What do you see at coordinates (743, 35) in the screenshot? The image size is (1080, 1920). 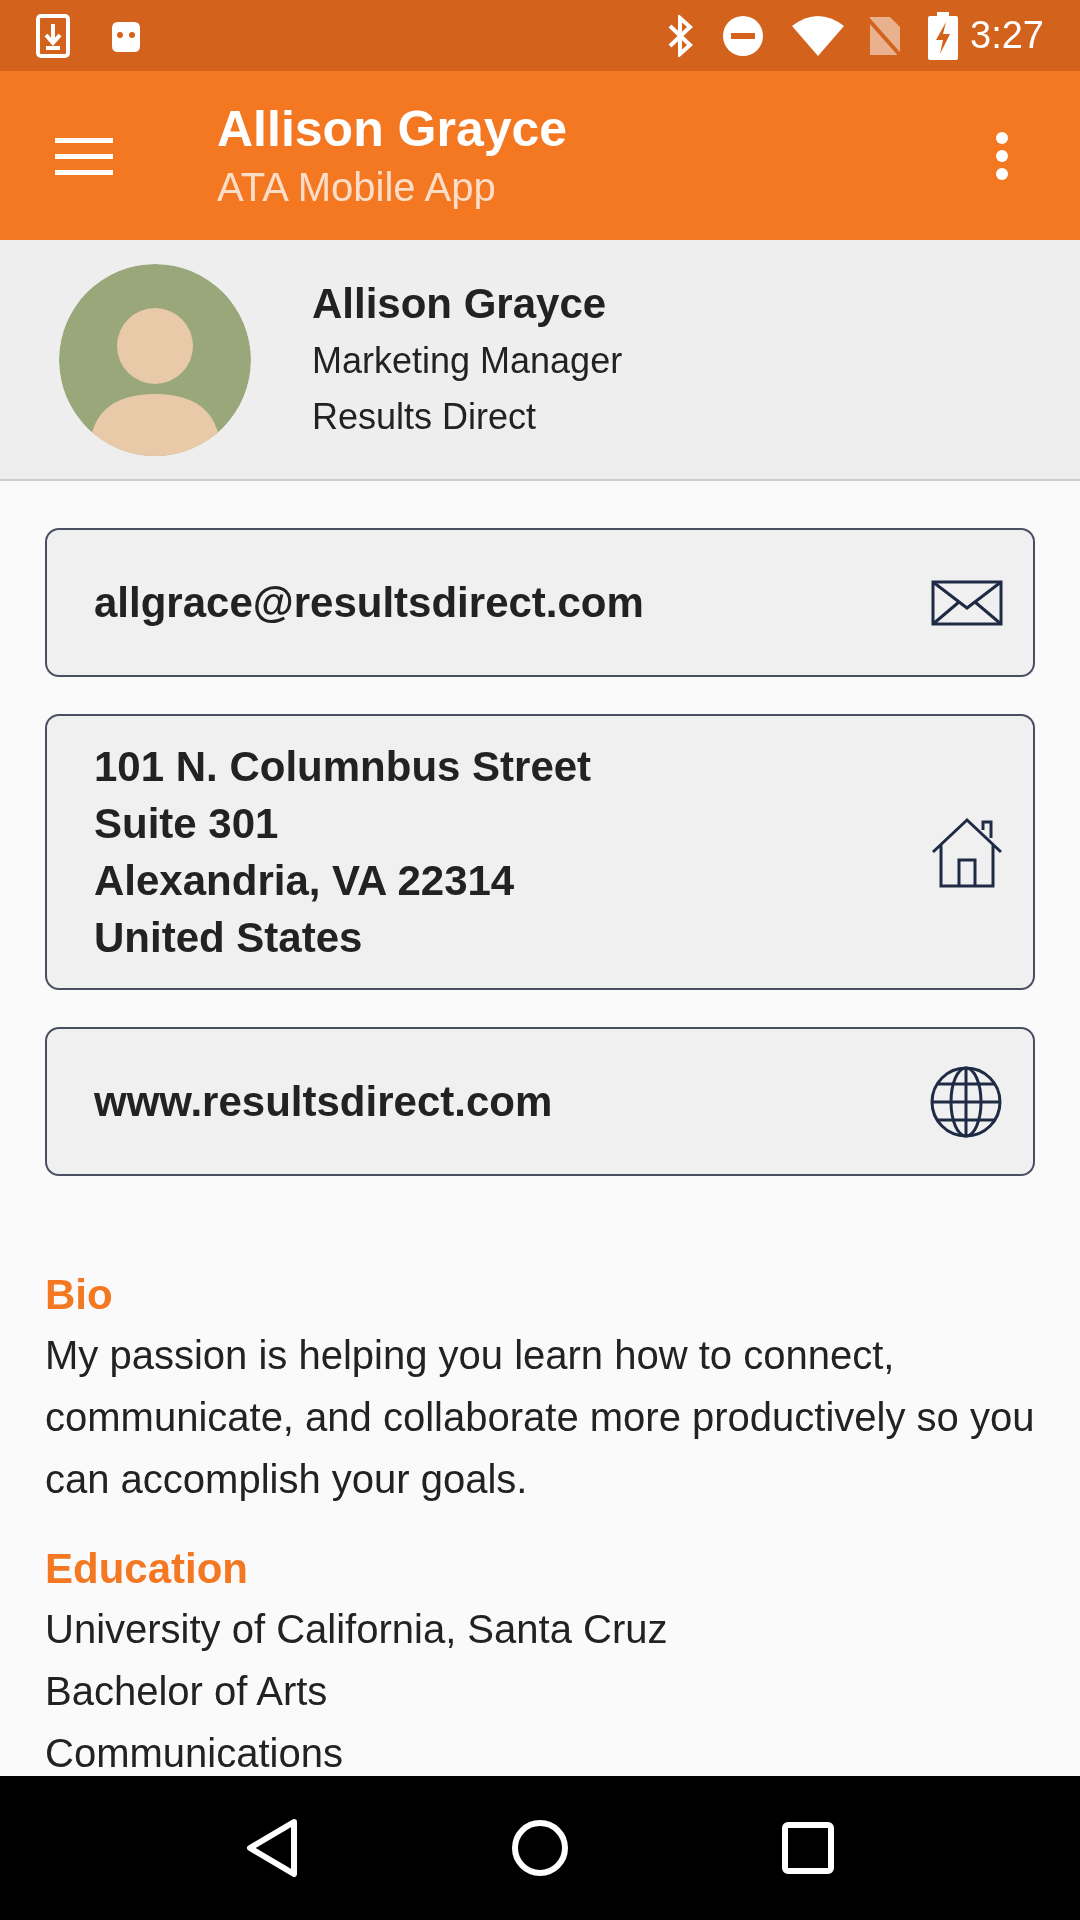 I see `do-not-disturb-icon` at bounding box center [743, 35].